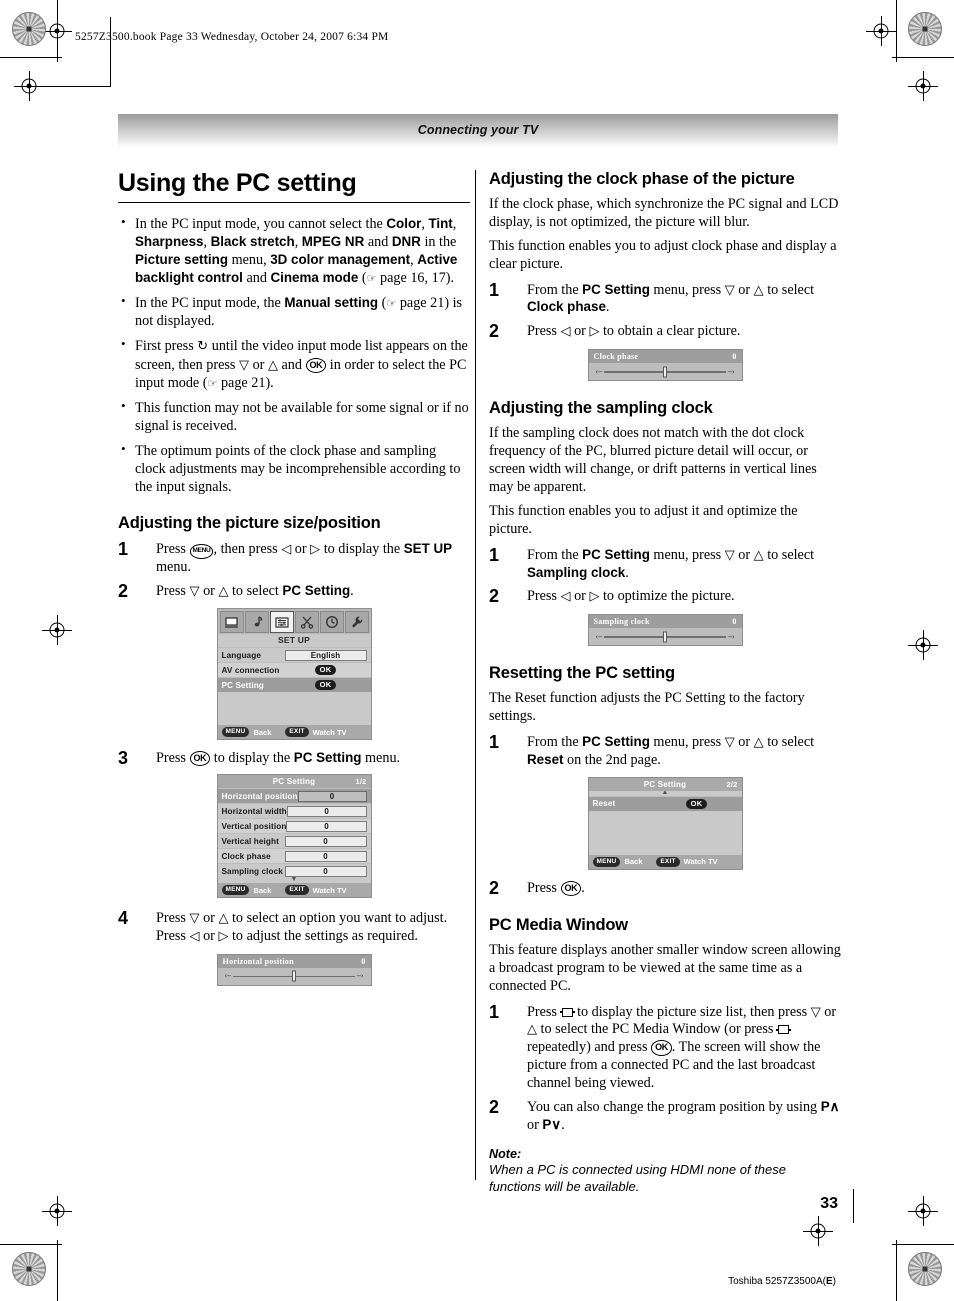 This screenshot has width=954, height=1301. Describe the element at coordinates (565, 331) in the screenshot. I see `left-arrow-icon: ◁` at that location.